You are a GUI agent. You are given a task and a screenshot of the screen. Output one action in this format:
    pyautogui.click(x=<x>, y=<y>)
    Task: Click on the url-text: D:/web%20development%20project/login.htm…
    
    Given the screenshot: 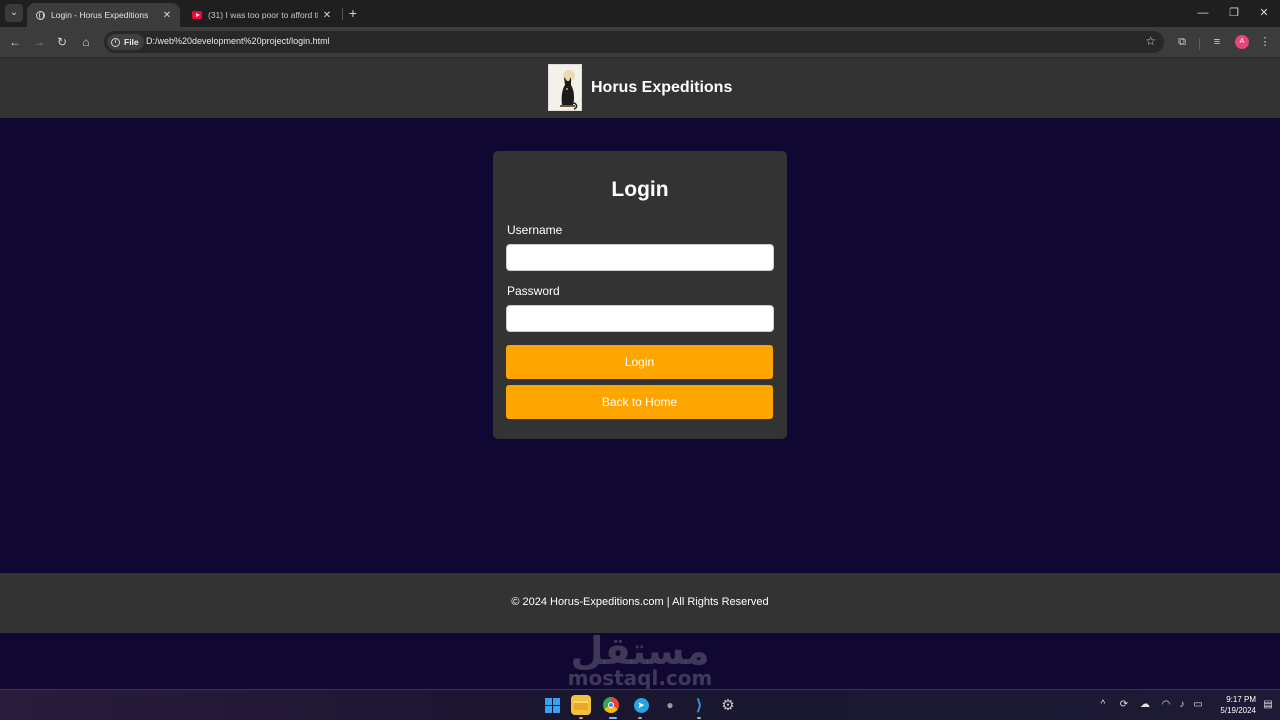 What is the action you would take?
    pyautogui.click(x=238, y=41)
    